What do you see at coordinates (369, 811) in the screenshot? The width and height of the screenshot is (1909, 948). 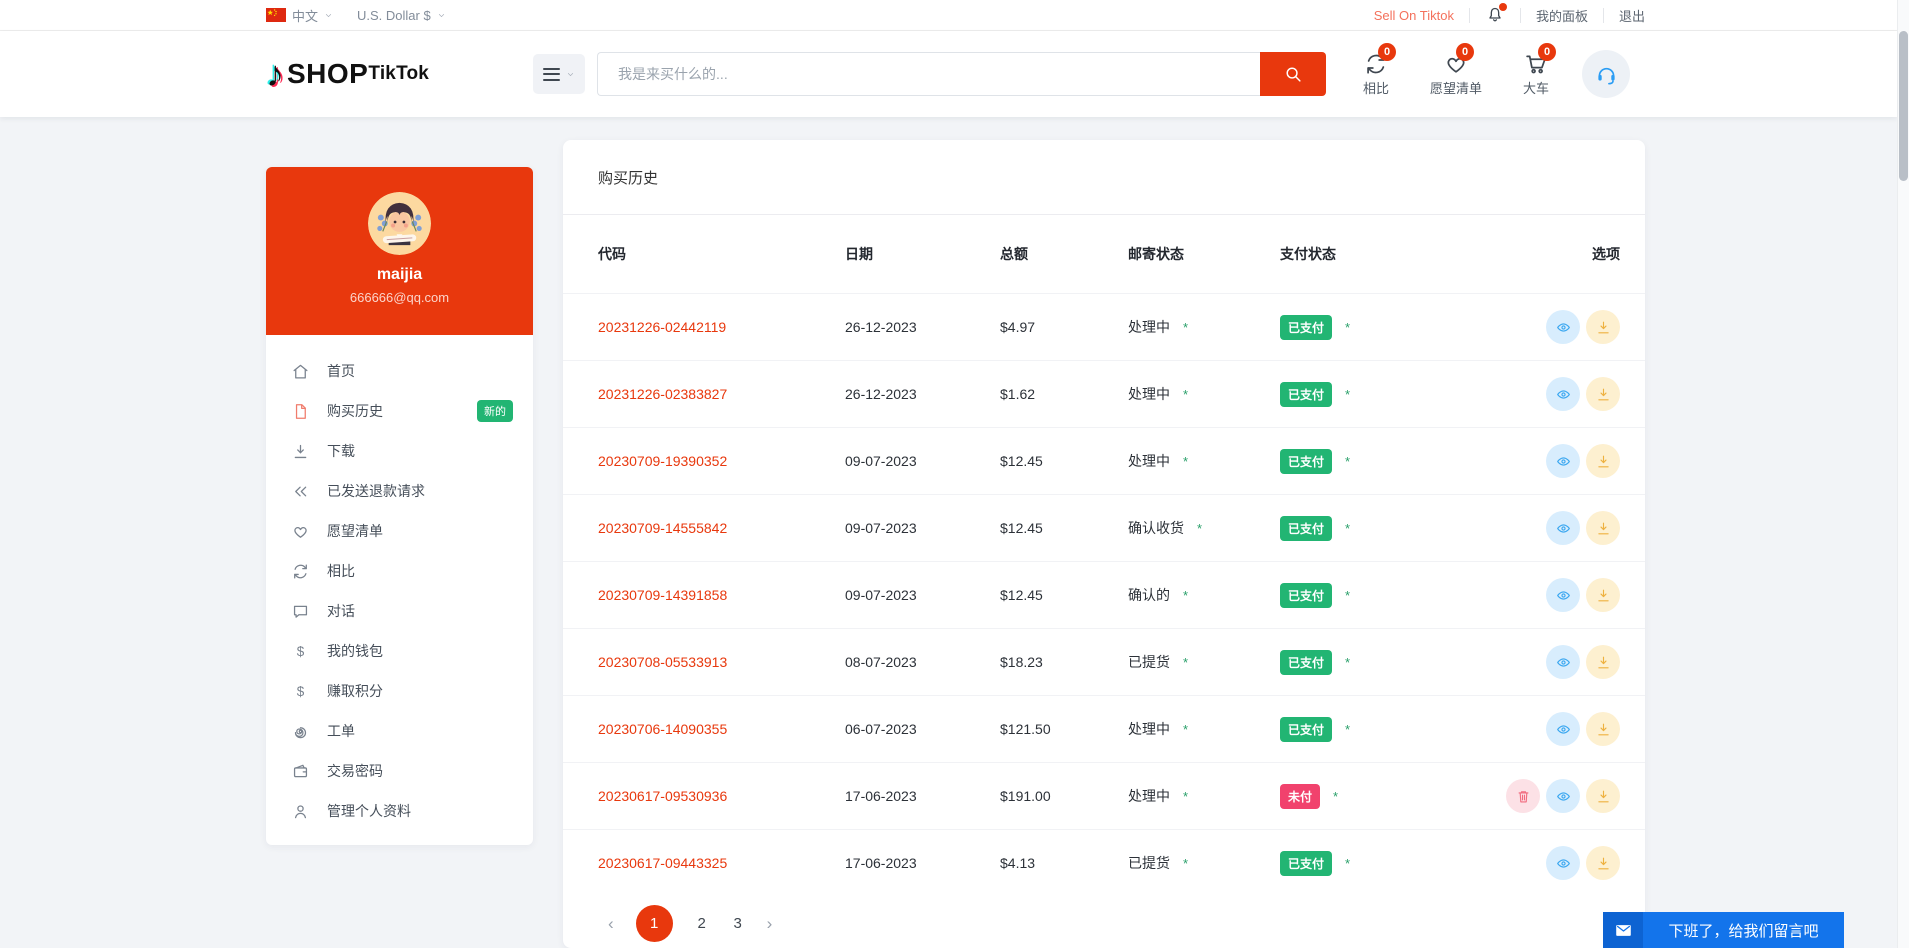 I see `sidebar-item-label: 管理个人资料` at bounding box center [369, 811].